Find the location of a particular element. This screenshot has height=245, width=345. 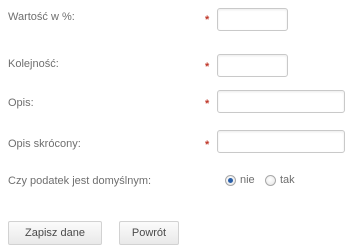

radio-option-tak: tak is located at coordinates (280, 180).